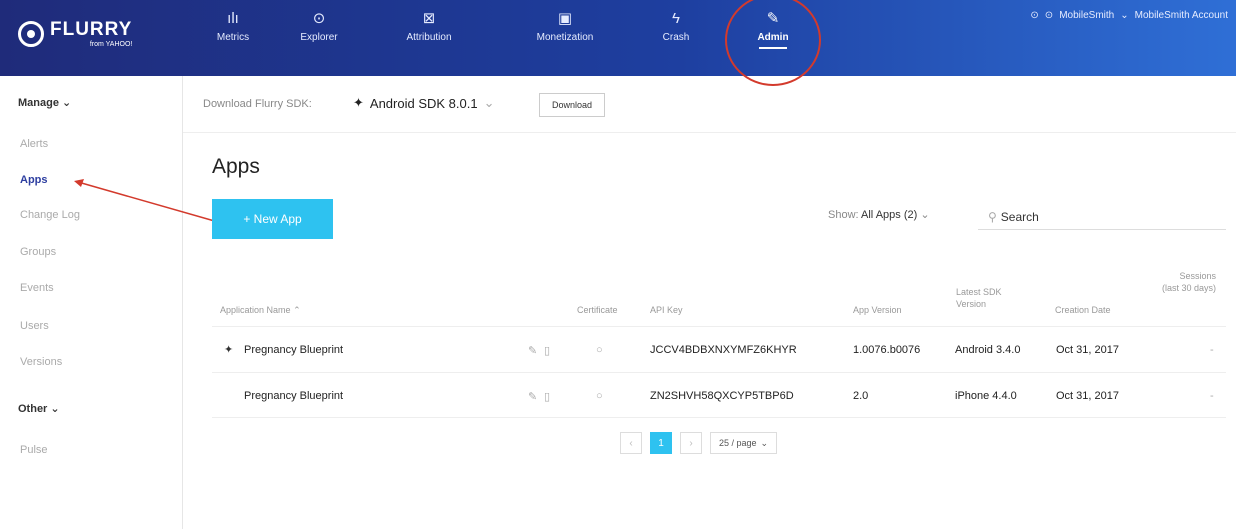  Describe the element at coordinates (691, 443) in the screenshot. I see `next-page-button: ›` at that location.